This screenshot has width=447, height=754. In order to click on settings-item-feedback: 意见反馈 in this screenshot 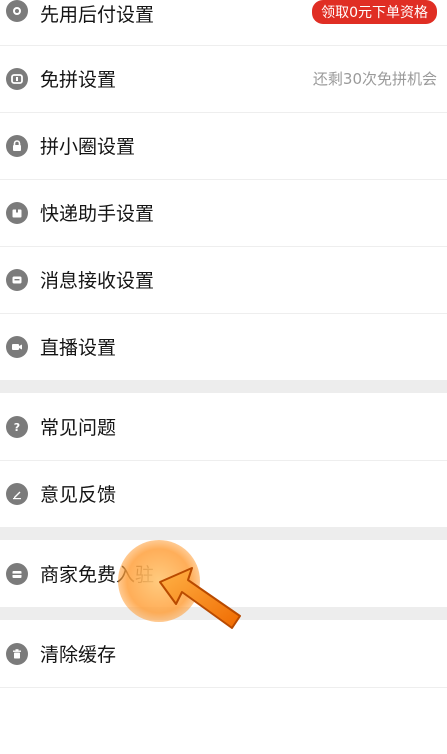, I will do `click(223, 493)`.